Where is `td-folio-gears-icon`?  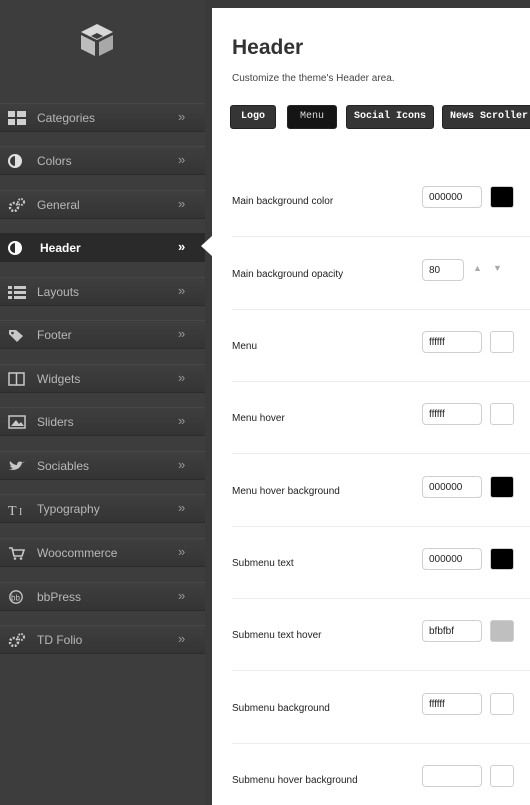
td-folio-gears-icon is located at coordinates (16, 640).